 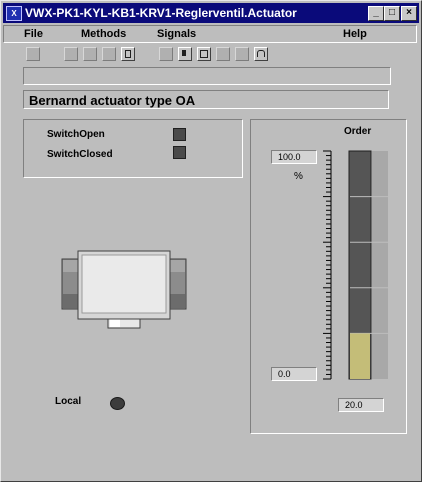 What do you see at coordinates (177, 301) in the screenshot?
I see `actuator-right-flange-bottom` at bounding box center [177, 301].